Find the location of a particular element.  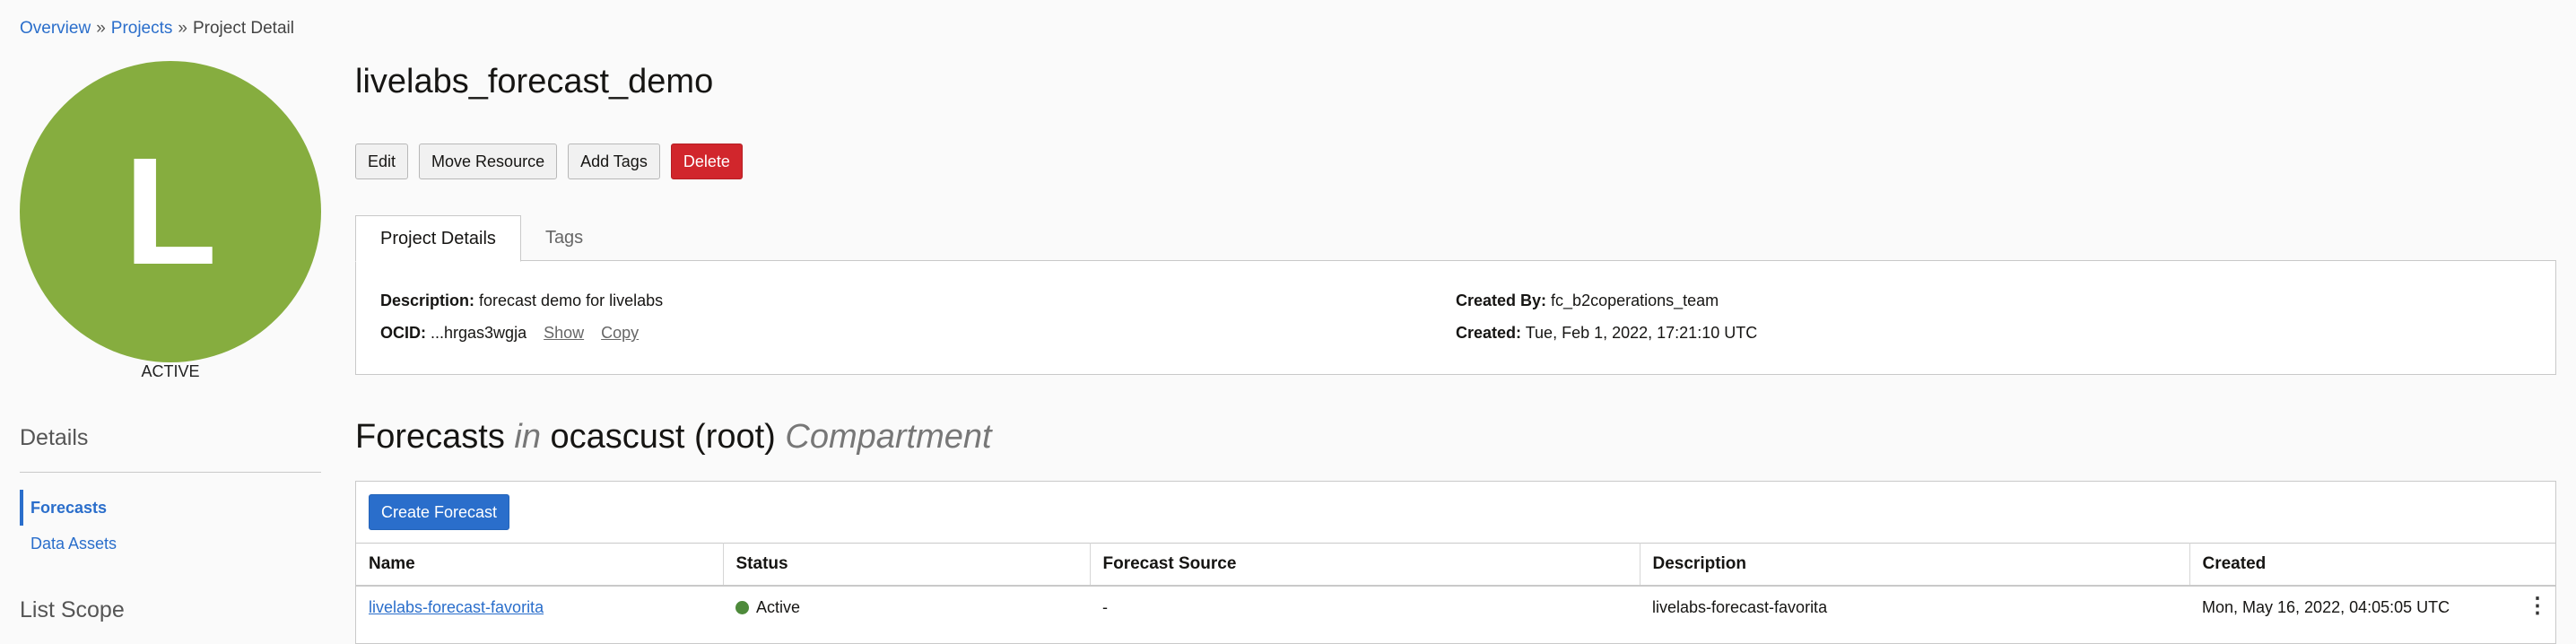

left-divider is located at coordinates (170, 472).